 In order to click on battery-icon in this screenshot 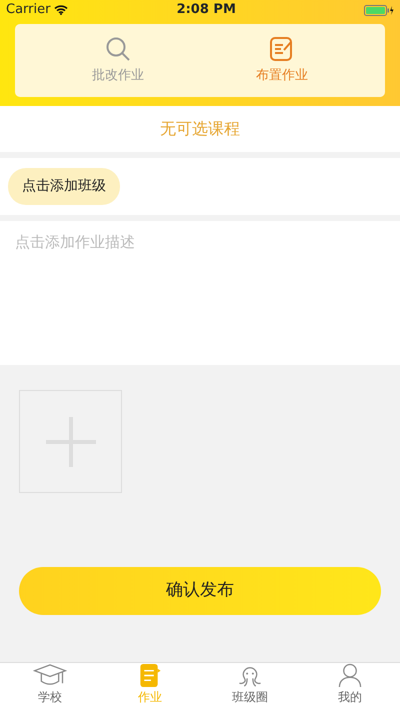, I will do `click(379, 10)`.